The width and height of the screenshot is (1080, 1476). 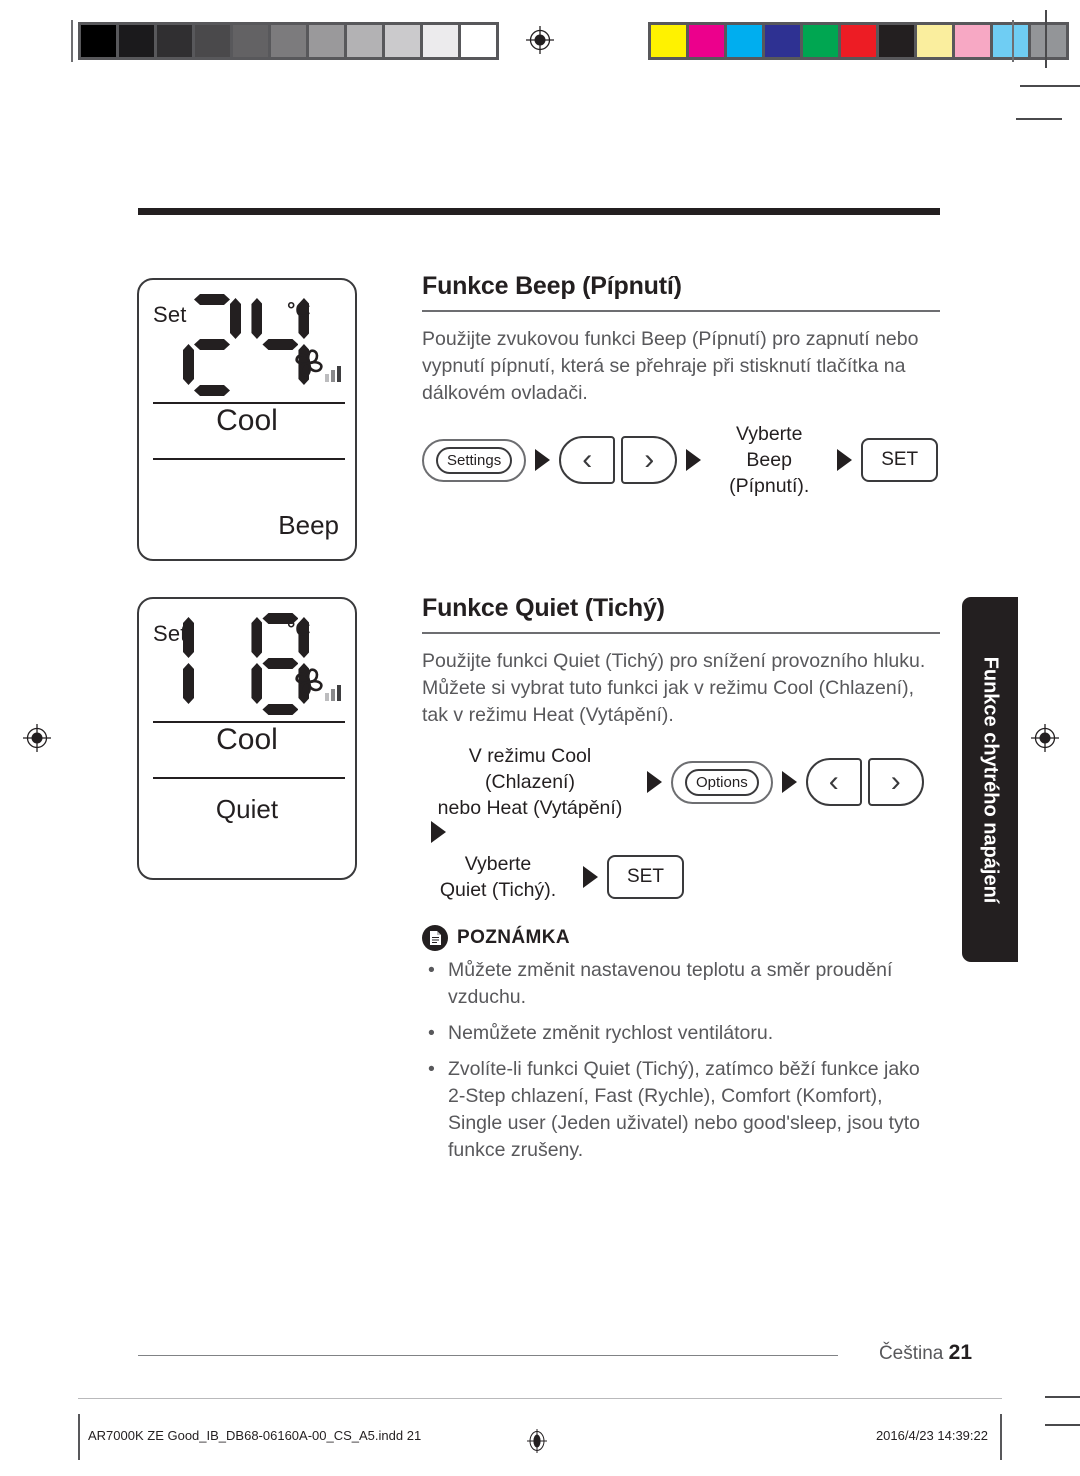 I want to click on quiet-select-instruction: Vyberte Quiet (Tichý)., so click(x=498, y=877).